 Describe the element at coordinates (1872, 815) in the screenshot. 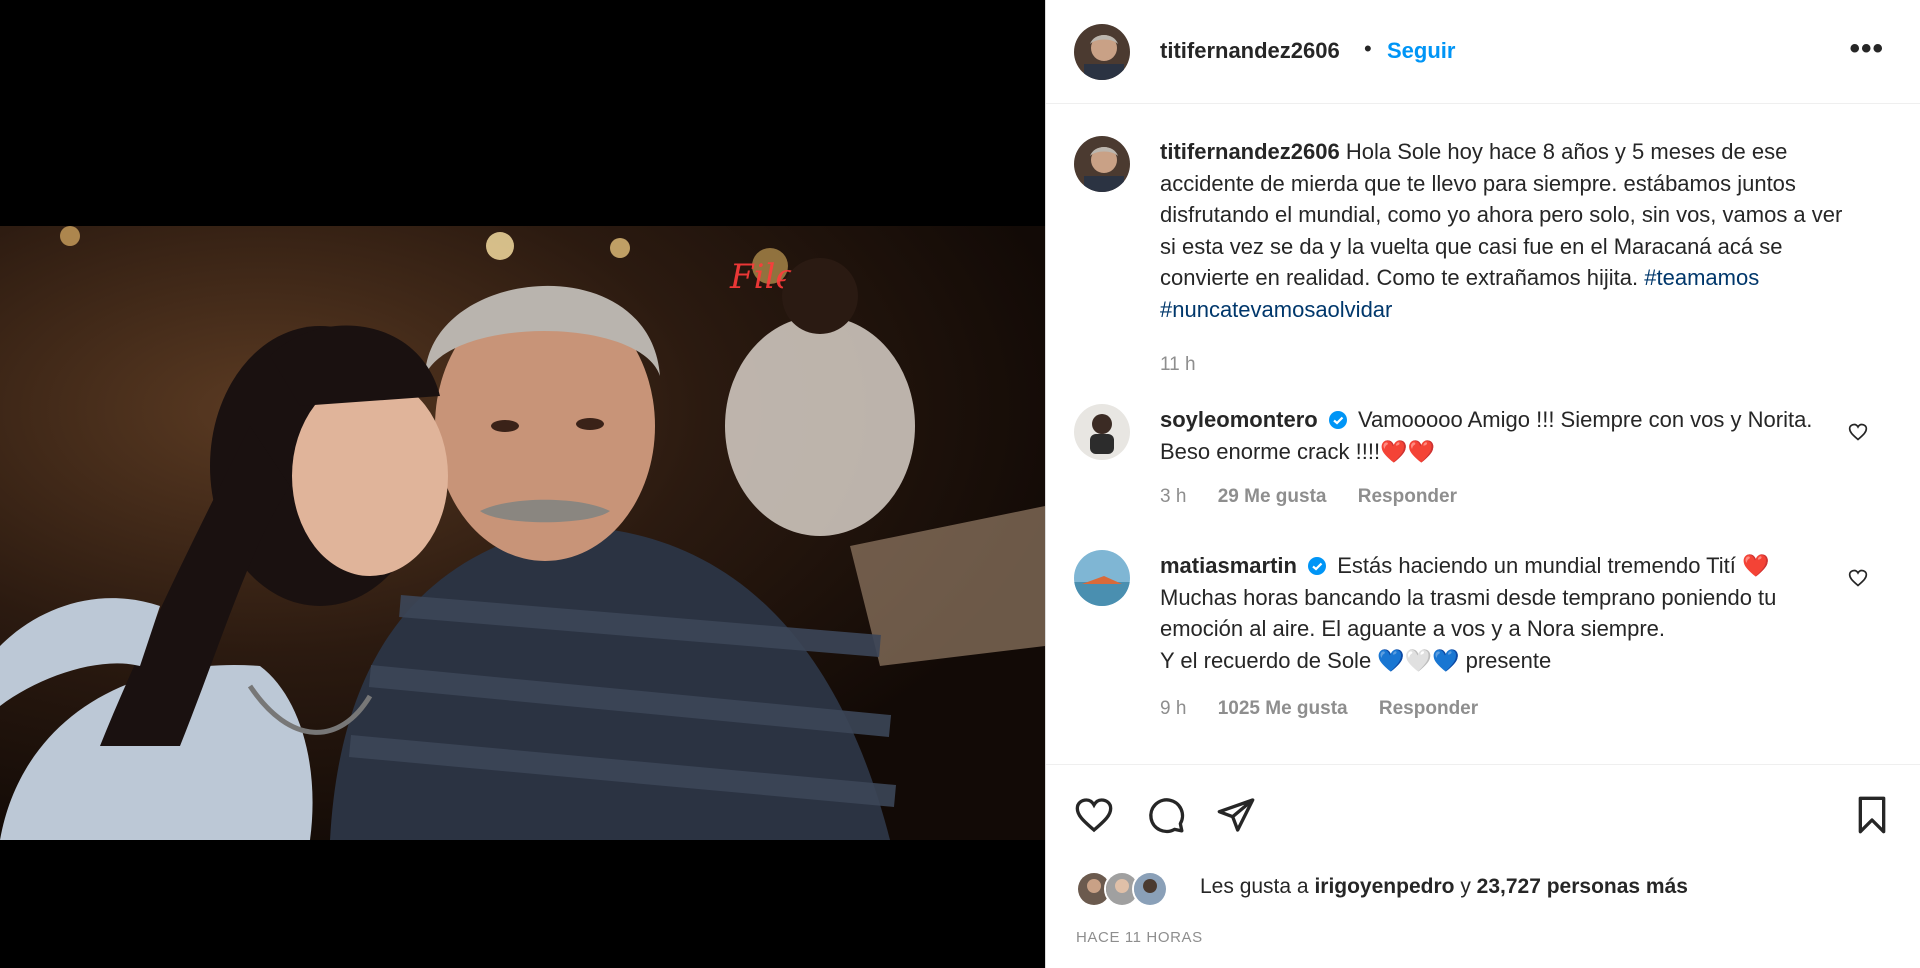

I see `bookmark-icon` at that location.